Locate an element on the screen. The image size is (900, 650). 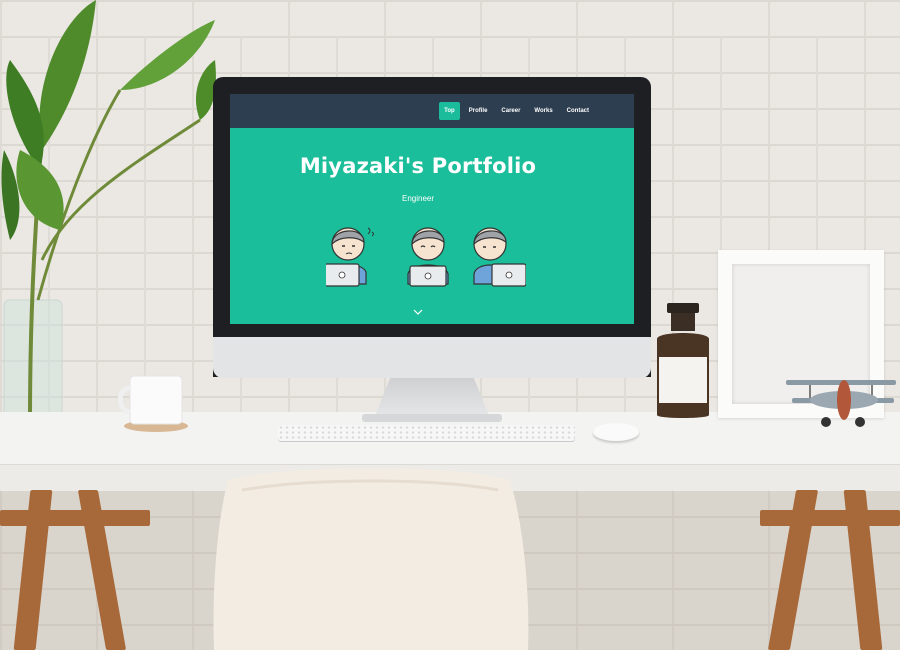
navbar: Top Profile Career Works Contact is located at coordinates (432, 111).